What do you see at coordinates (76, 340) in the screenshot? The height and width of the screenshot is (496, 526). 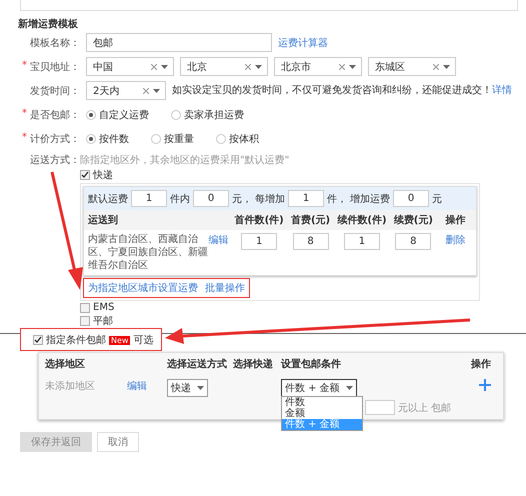 I see `checkbox-label: 指定条件包邮` at bounding box center [76, 340].